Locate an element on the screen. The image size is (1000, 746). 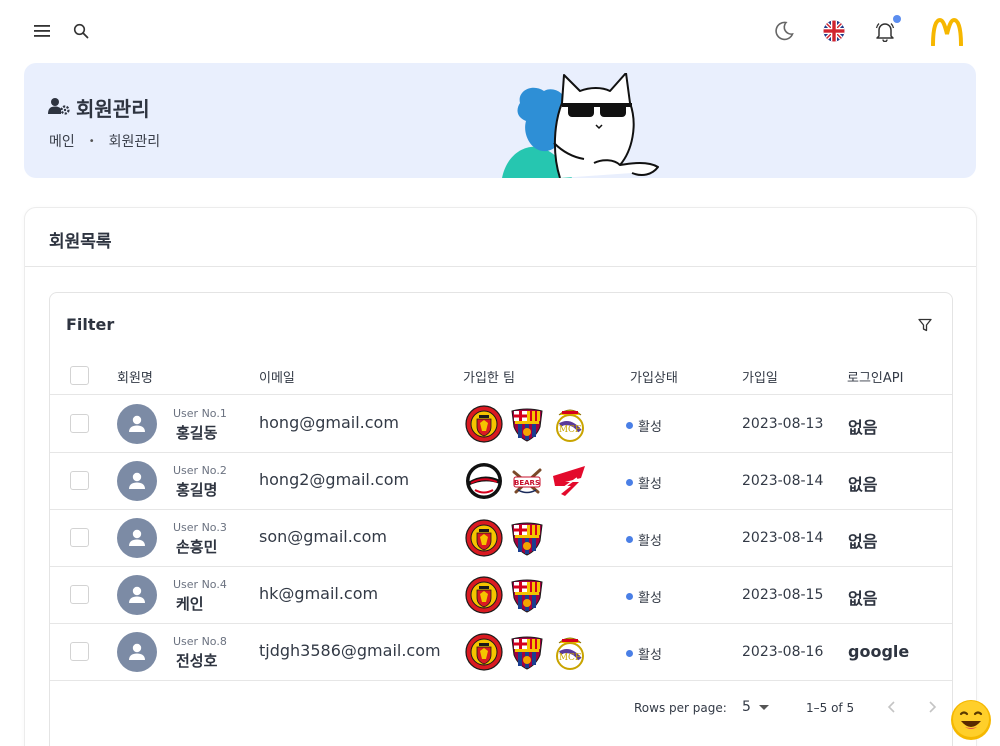
chevron-right-icon is located at coordinates (932, 707).